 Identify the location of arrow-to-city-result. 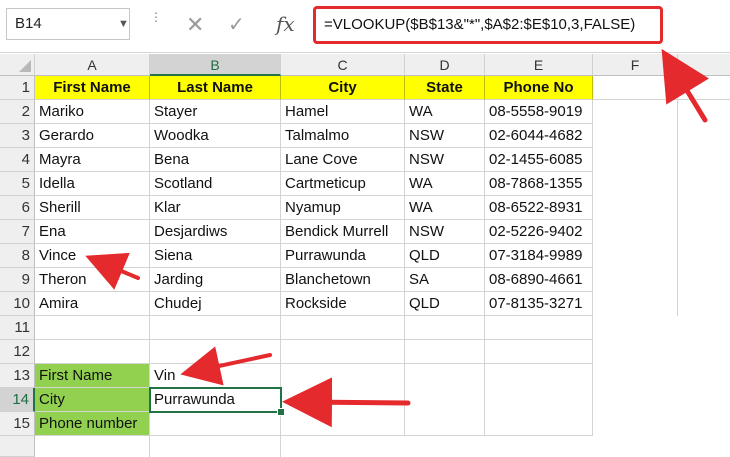
(346, 402).